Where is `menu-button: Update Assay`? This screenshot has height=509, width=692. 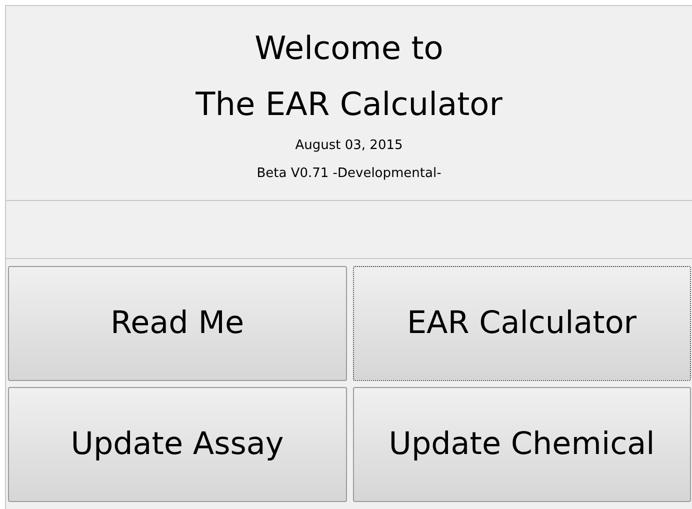 menu-button: Update Assay is located at coordinates (177, 444).